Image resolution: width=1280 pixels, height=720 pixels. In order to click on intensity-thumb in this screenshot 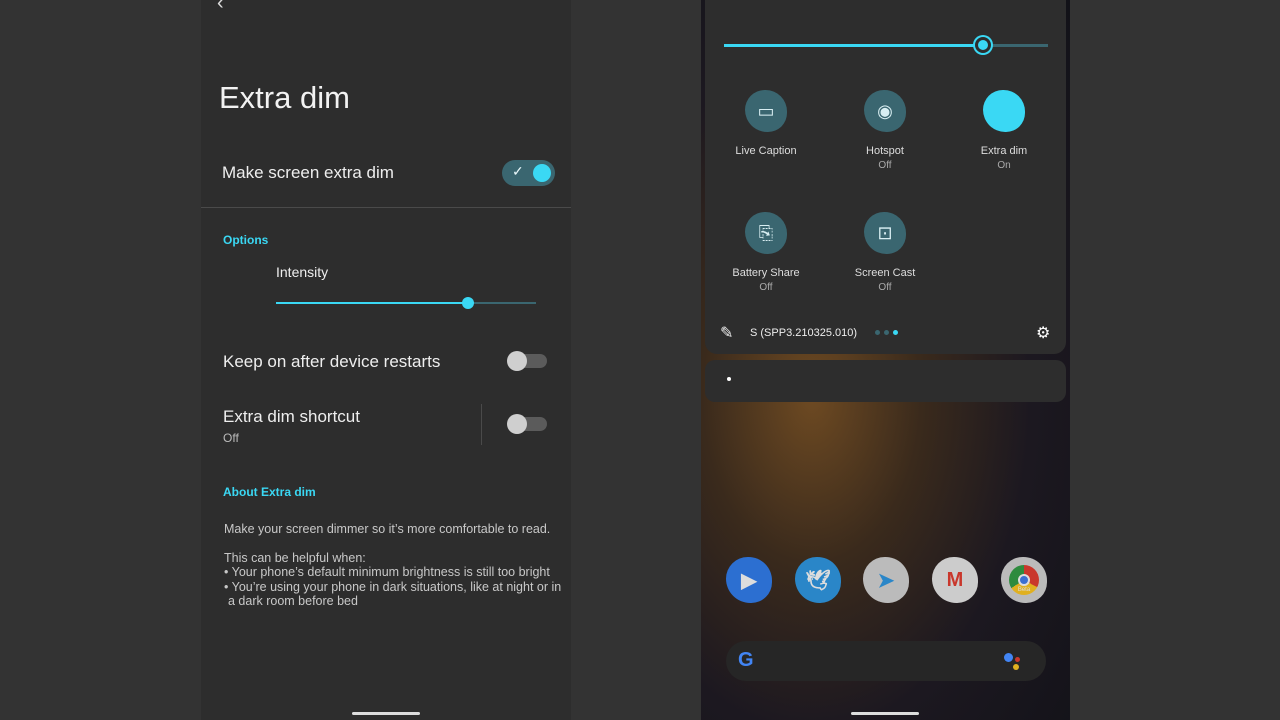, I will do `click(468, 303)`.